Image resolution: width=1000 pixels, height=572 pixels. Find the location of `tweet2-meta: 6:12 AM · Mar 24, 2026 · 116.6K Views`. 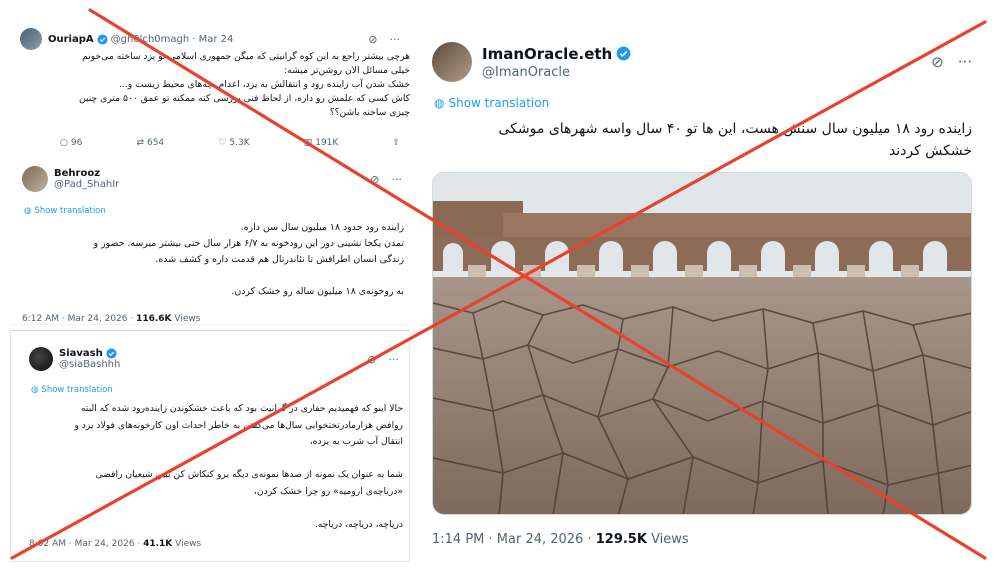

tweet2-meta: 6:12 AM · Mar 24, 2026 · 116.6K Views is located at coordinates (111, 319).